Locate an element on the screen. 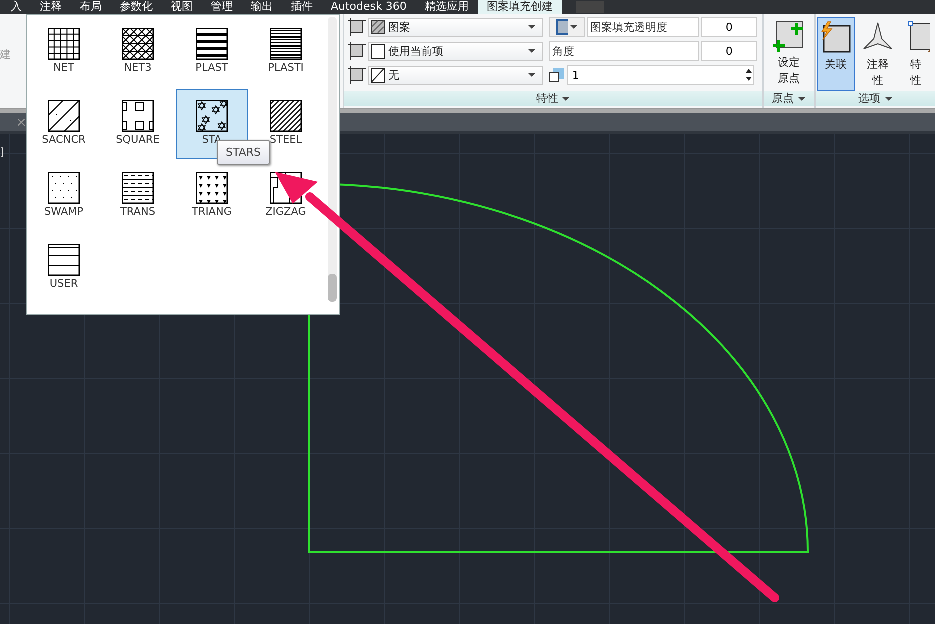  spinner-arrows-icon is located at coordinates (749, 75).